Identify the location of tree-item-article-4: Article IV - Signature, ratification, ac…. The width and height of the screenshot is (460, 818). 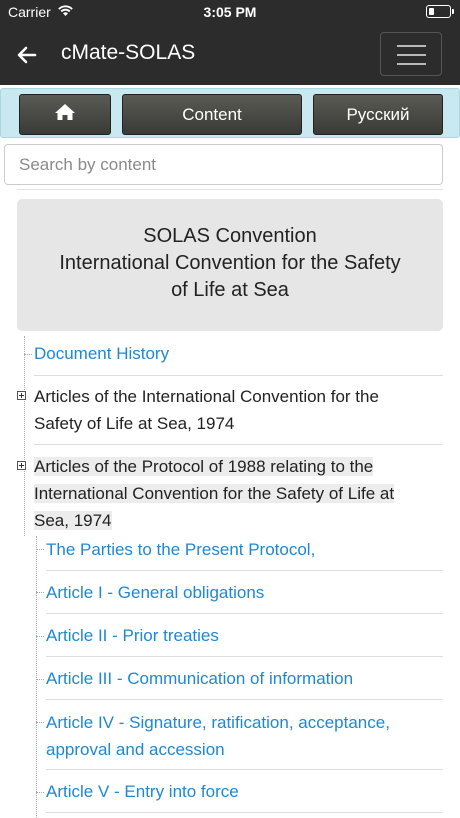
(218, 736).